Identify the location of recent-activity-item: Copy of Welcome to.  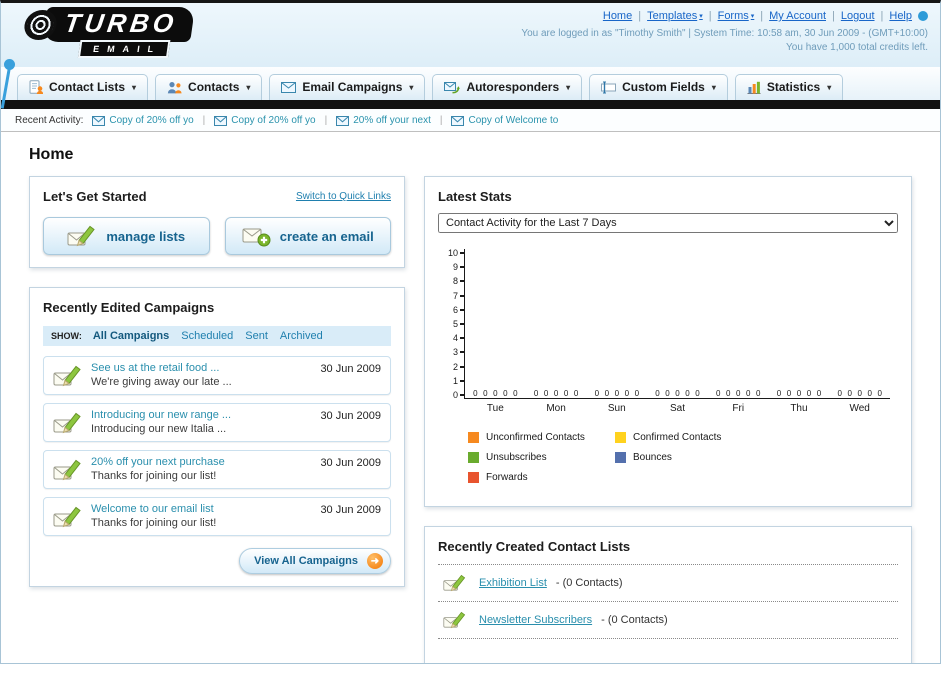
(504, 120).